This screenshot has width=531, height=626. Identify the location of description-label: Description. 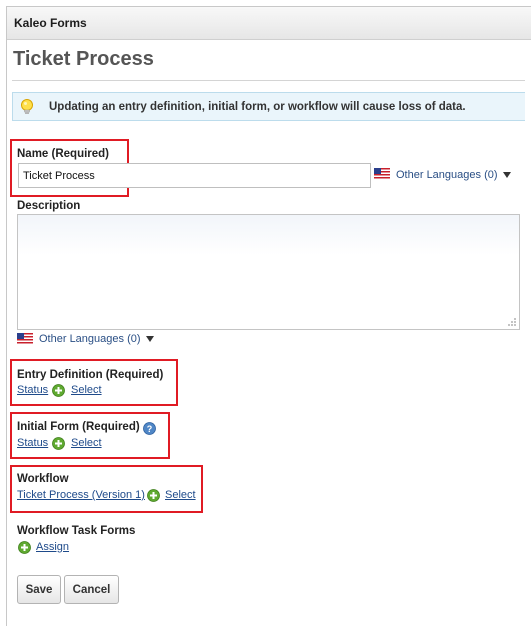
(49, 206).